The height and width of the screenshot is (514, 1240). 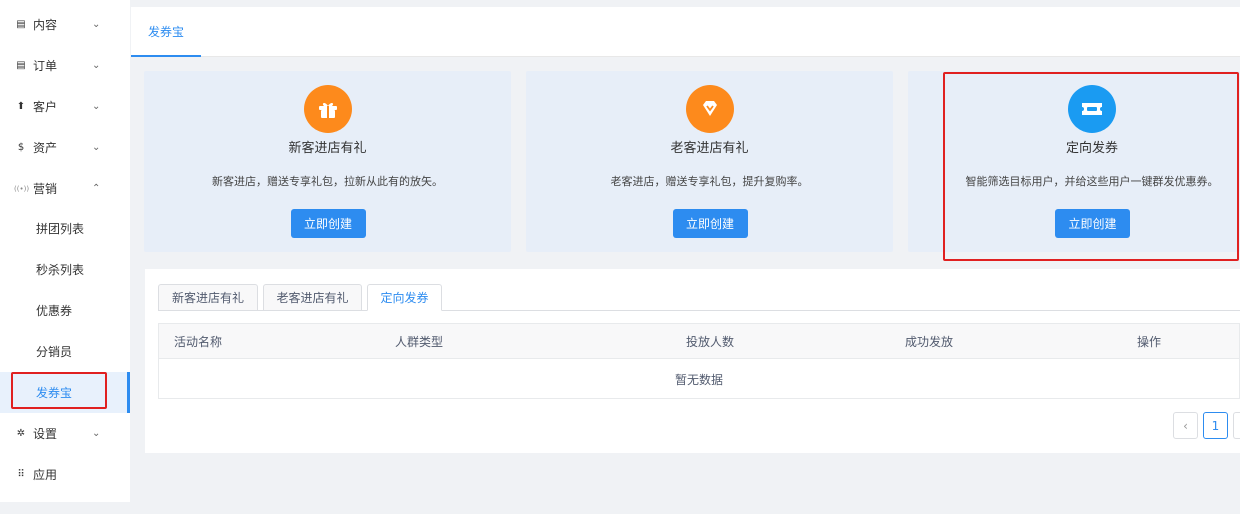 I want to click on column-actions: 操作, so click(x=1149, y=342).